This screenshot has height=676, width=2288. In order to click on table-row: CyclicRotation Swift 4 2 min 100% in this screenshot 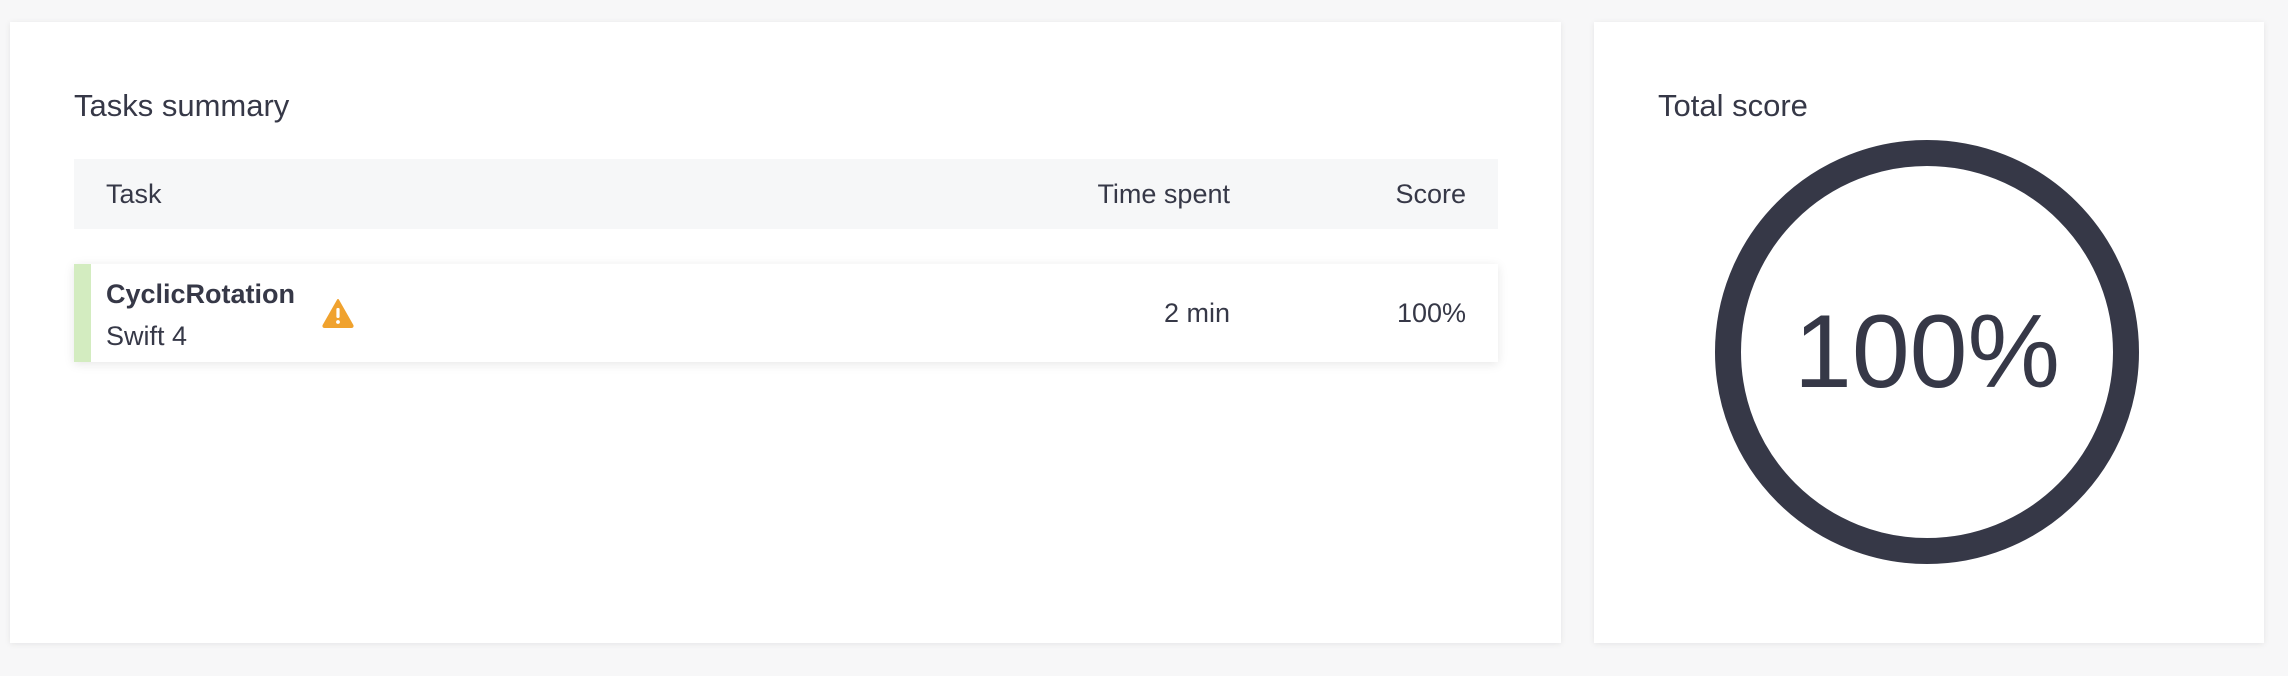, I will do `click(786, 313)`.